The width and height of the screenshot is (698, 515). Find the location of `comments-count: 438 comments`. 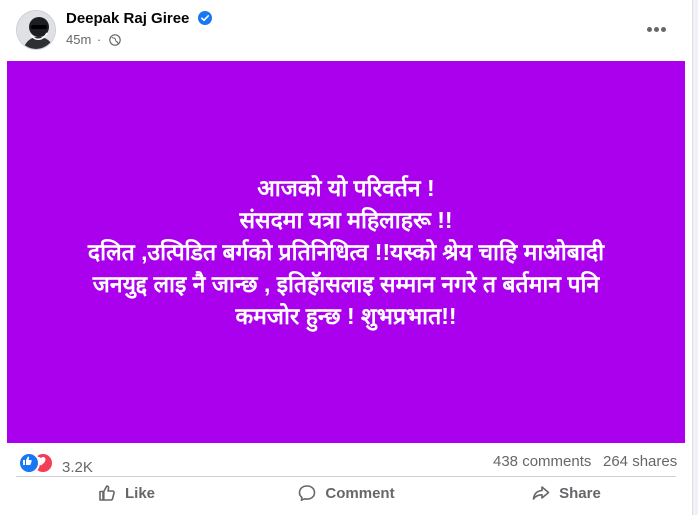

comments-count: 438 comments is located at coordinates (542, 461).